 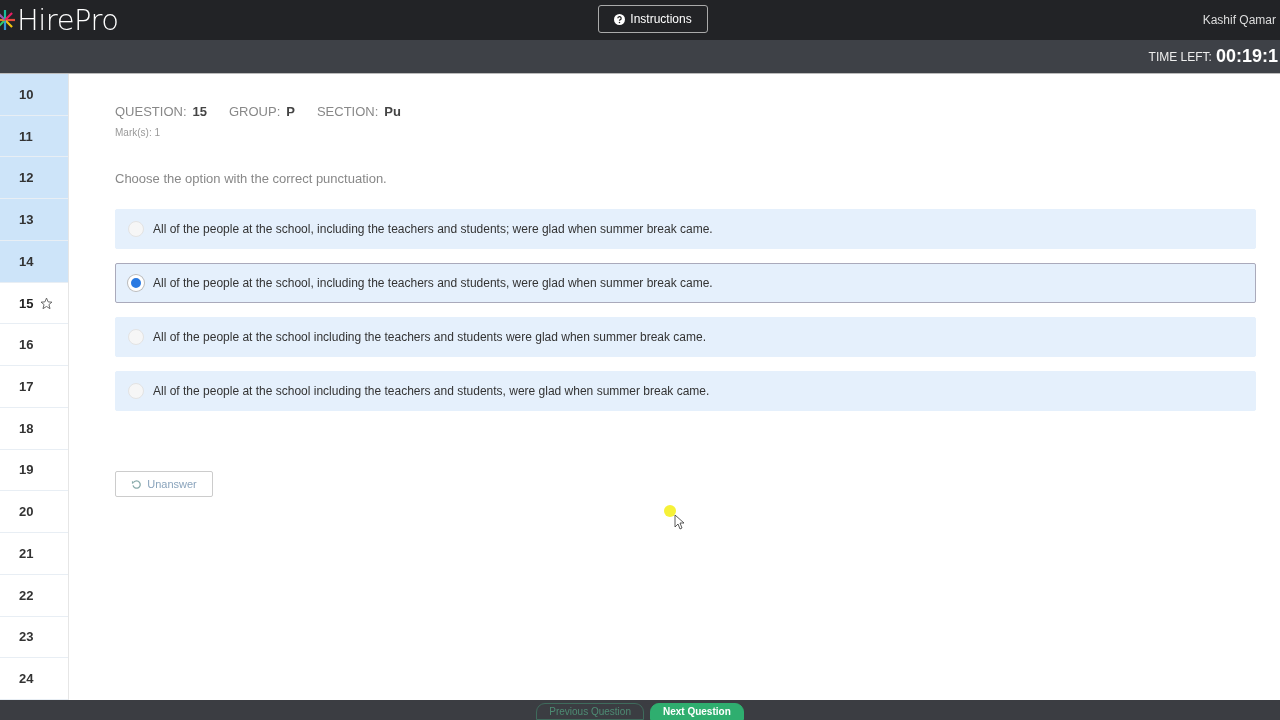 I want to click on meta-value: P, so click(x=290, y=111).